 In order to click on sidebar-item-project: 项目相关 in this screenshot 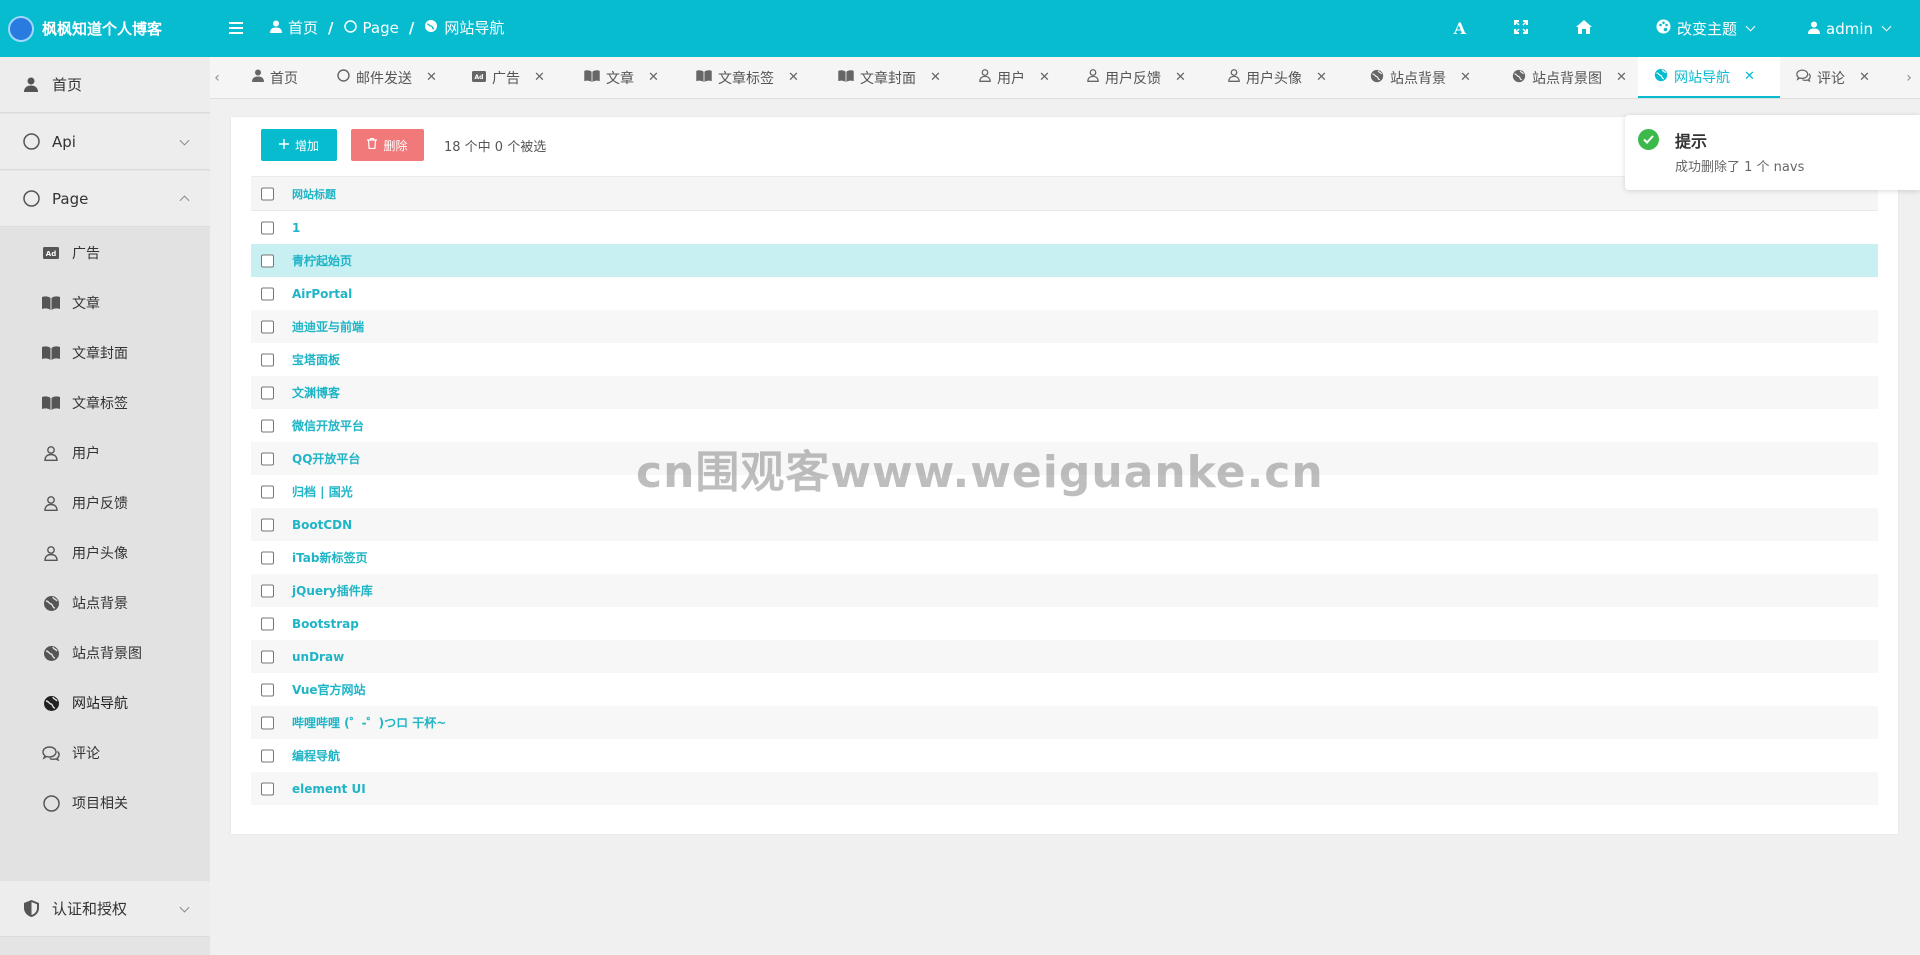, I will do `click(105, 803)`.